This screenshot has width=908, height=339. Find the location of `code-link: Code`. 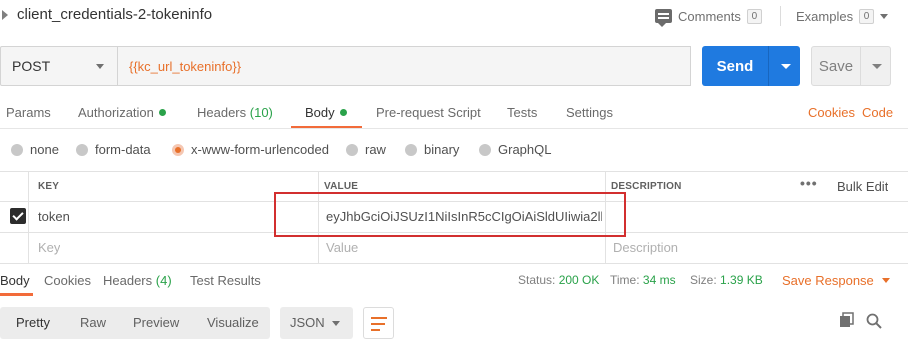

code-link: Code is located at coordinates (877, 112).